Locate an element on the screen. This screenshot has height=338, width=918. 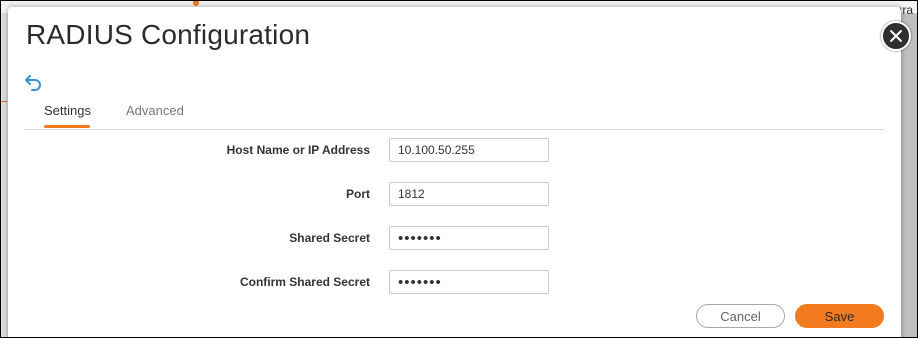
confirm-secret-row: Confirm Shared Secret is located at coordinates (454, 283).